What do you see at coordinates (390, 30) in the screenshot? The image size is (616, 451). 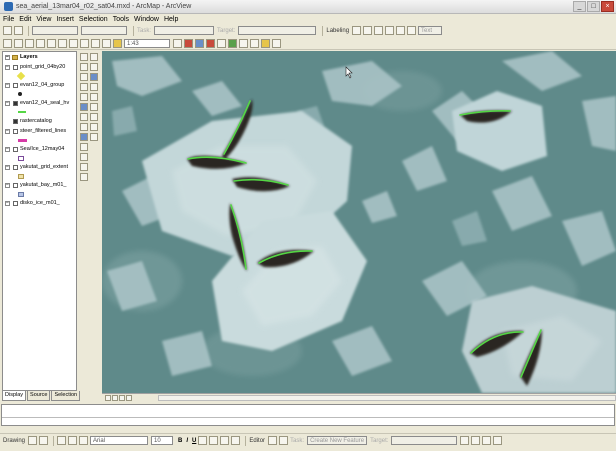 I see `lock-labels-icon` at bounding box center [390, 30].